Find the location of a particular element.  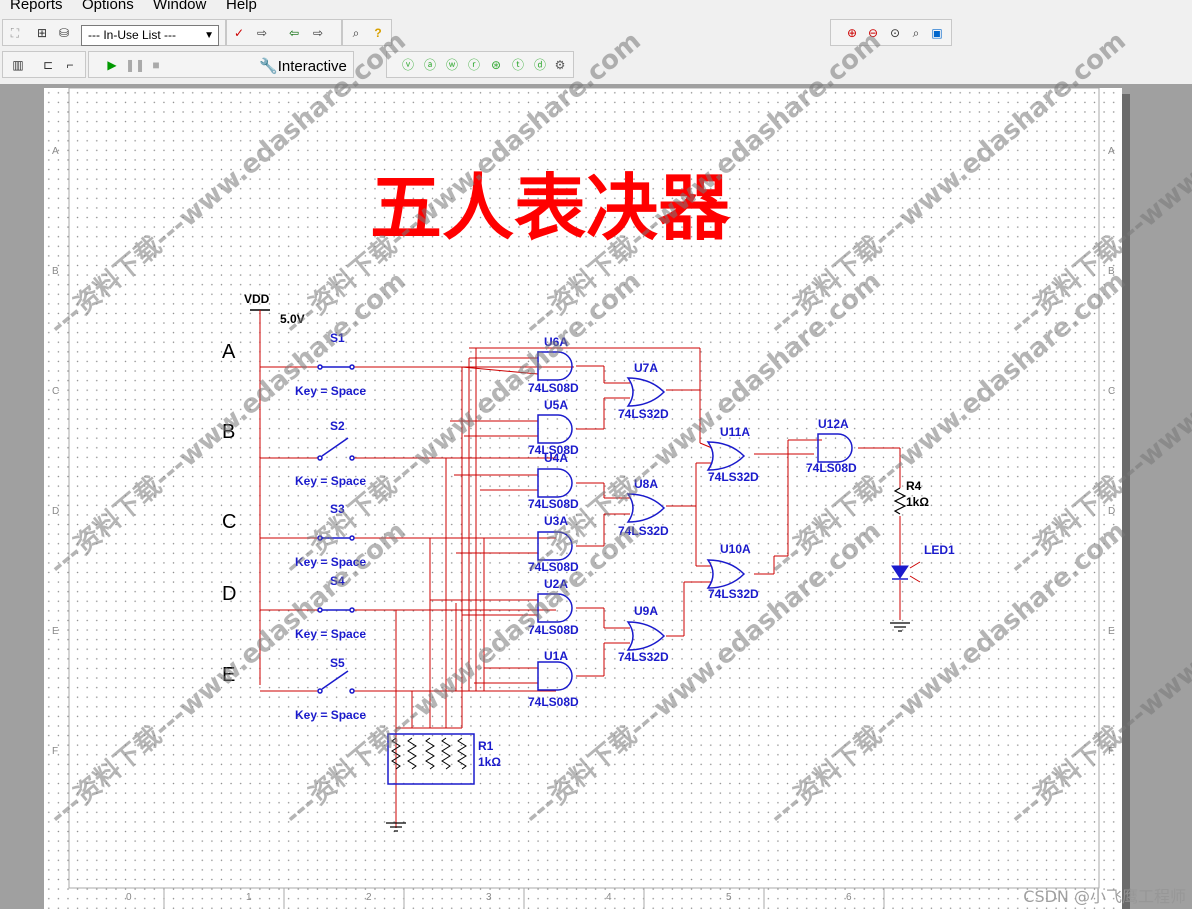

switch-s3-ref: S3 is located at coordinates (337, 509).